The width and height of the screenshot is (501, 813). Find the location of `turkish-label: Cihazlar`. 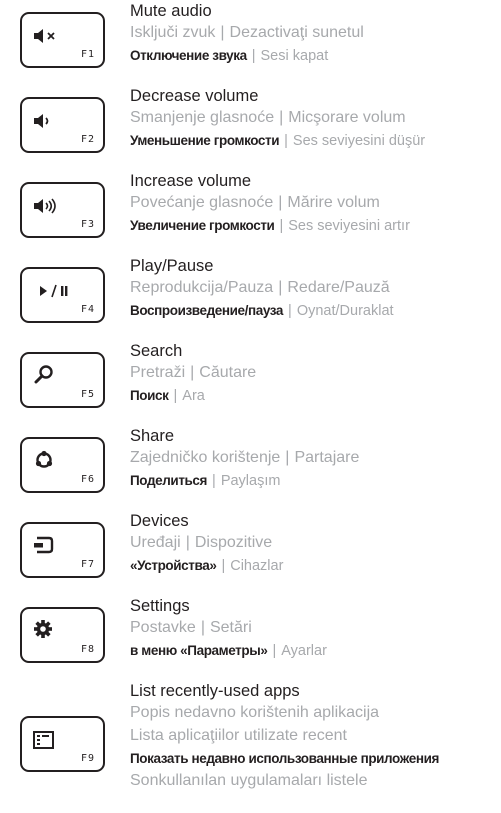

turkish-label: Cihazlar is located at coordinates (257, 566).